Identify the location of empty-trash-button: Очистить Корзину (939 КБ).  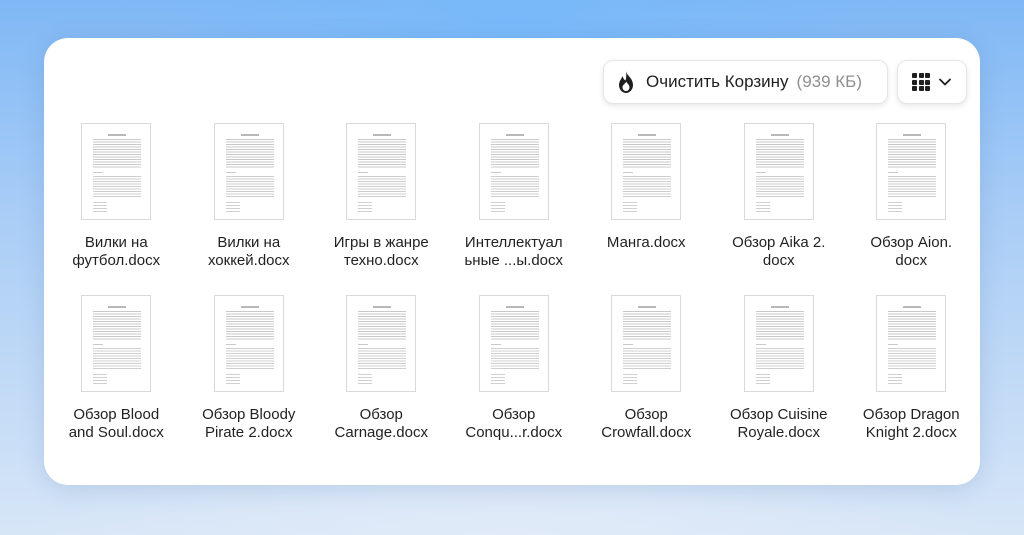
(745, 82).